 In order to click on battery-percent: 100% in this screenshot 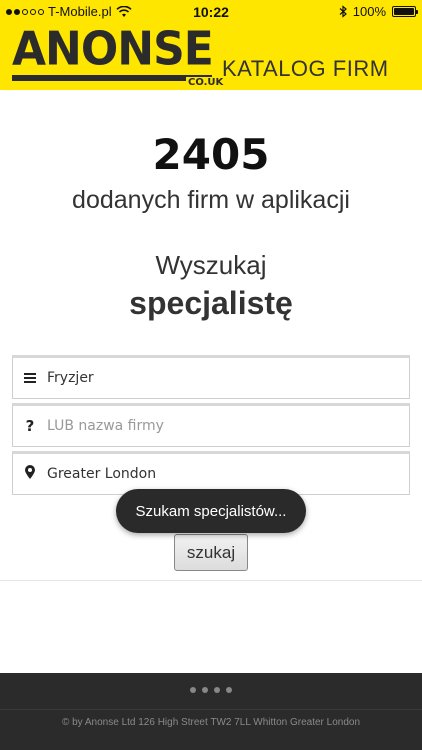, I will do `click(369, 11)`.